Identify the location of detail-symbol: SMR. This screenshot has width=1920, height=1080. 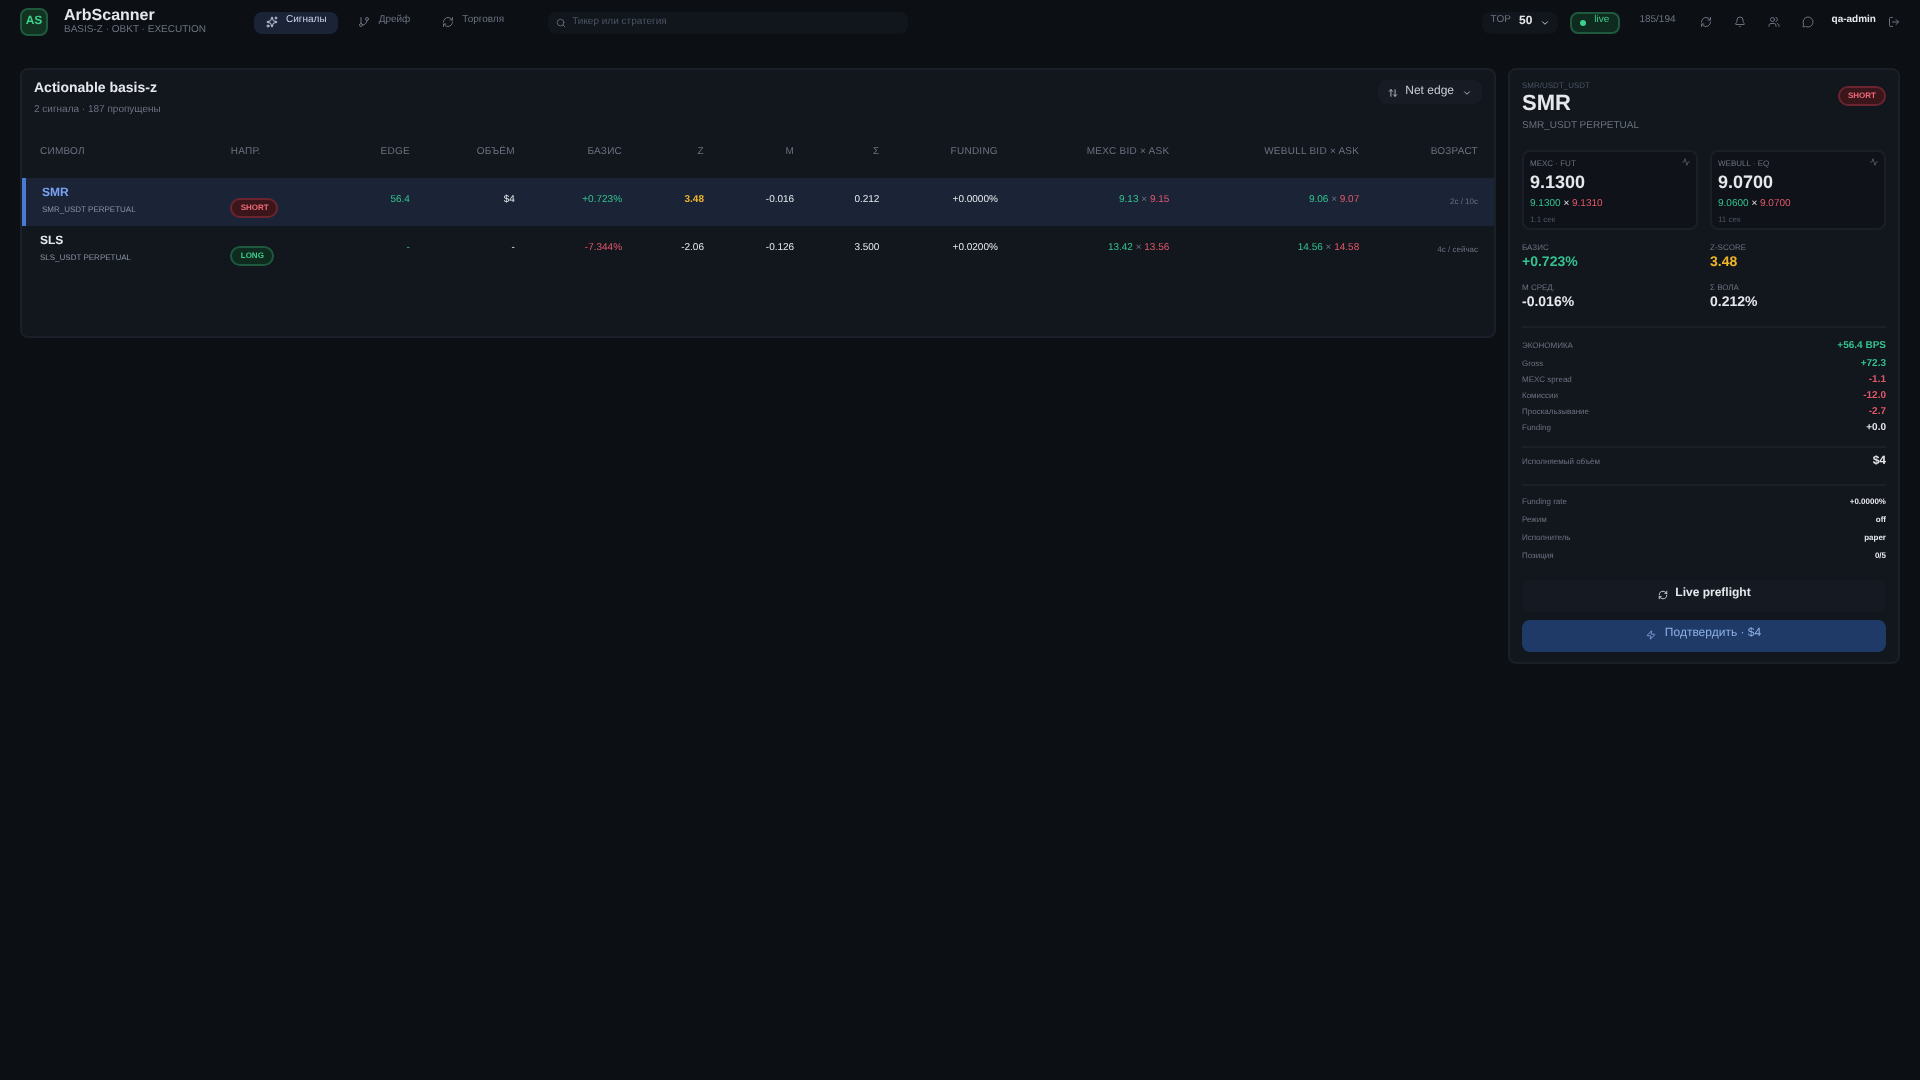
(1547, 106).